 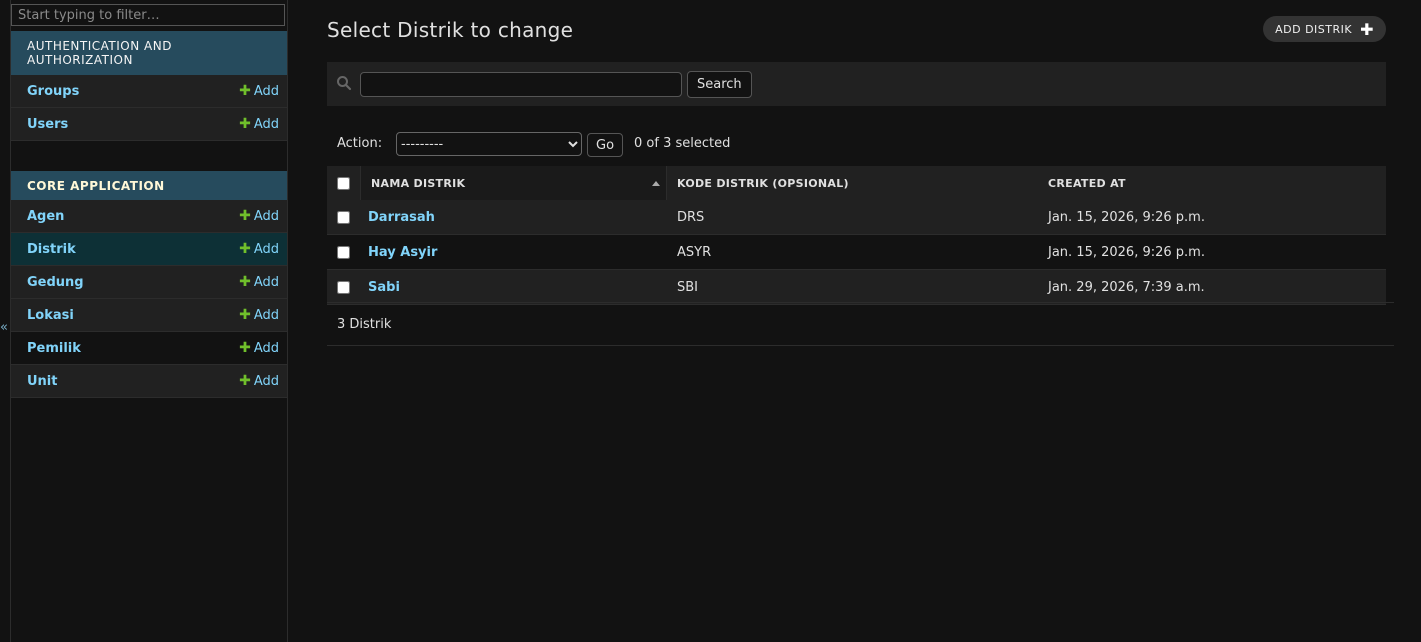 I want to click on paginator: 3 Distrik, so click(x=860, y=324).